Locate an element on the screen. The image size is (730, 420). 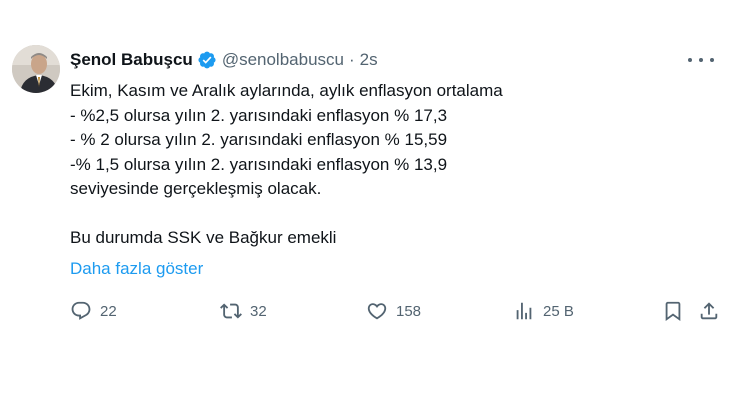
share-icon is located at coordinates (709, 311).